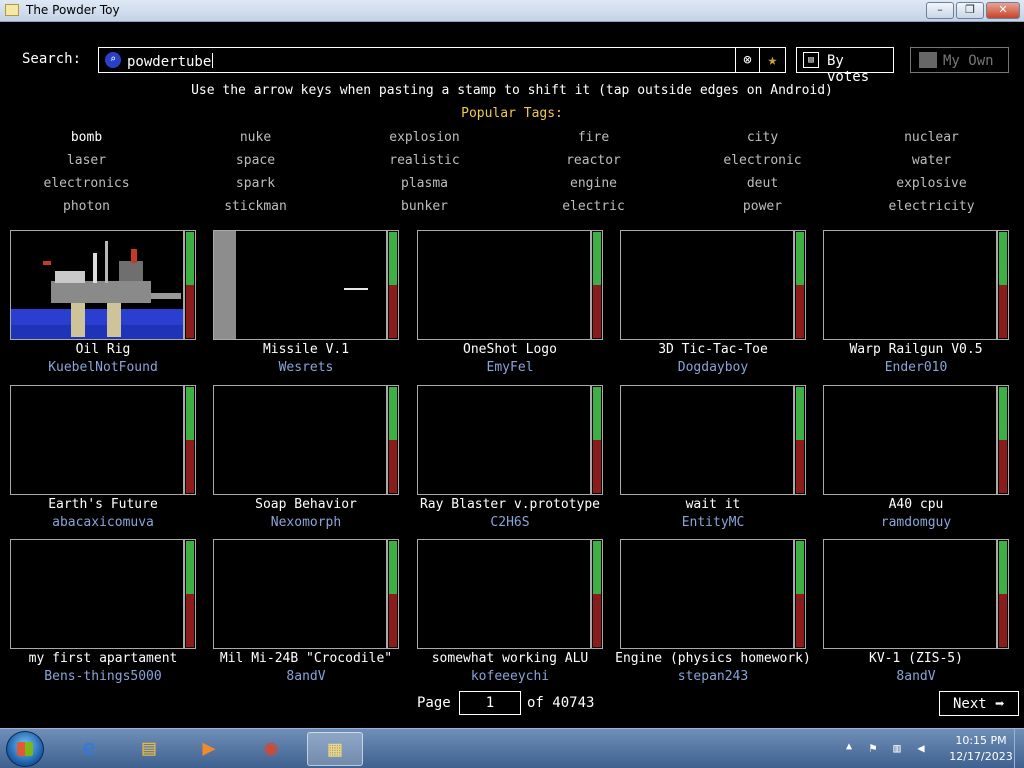  Describe the element at coordinates (442, 60) in the screenshot. I see `search-input: ⌕ powdertube ⊗ ★` at that location.